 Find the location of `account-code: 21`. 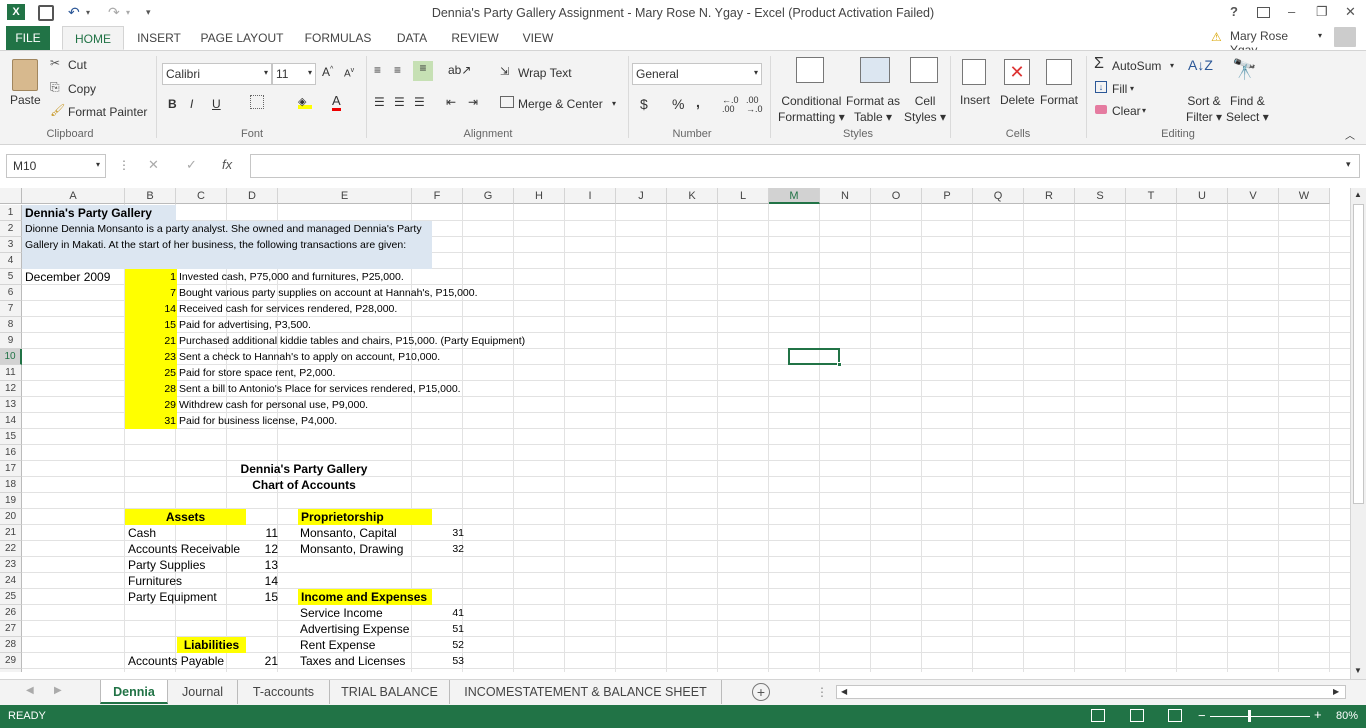

account-code: 21 is located at coordinates (253, 661).